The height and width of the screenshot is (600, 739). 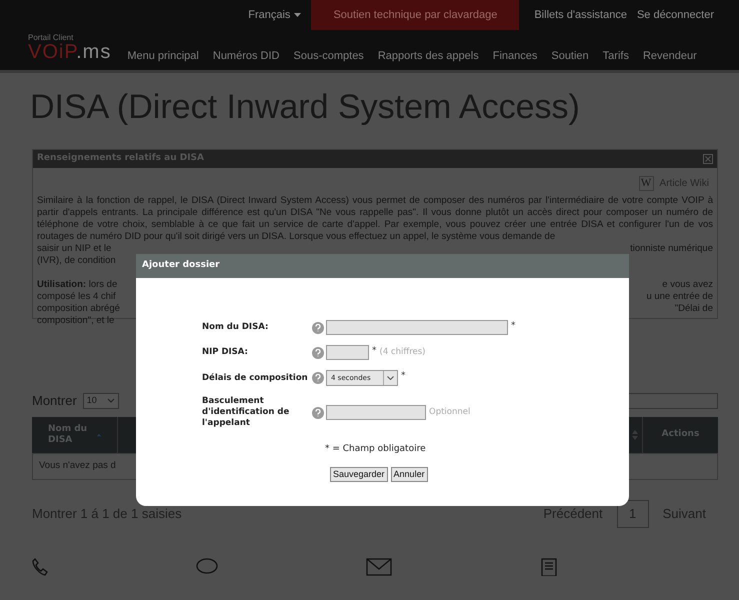 What do you see at coordinates (693, 309) in the screenshot?
I see `text-fragment: "Délai de` at bounding box center [693, 309].